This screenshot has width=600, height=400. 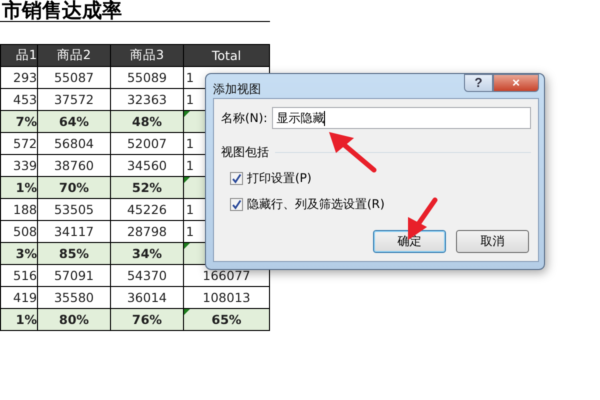 I want to click on table-cell: 166077, so click(x=226, y=275).